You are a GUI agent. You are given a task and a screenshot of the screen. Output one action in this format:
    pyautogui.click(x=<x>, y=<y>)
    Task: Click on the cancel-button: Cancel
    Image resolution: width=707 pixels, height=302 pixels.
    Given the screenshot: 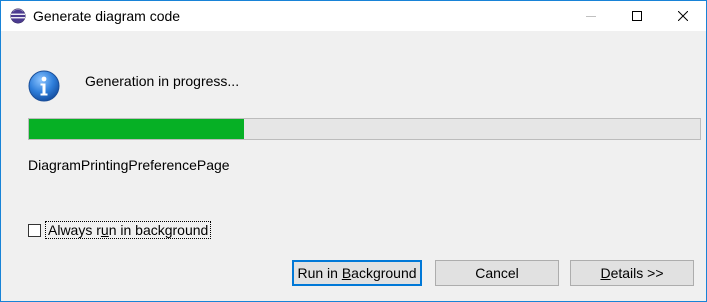 What is the action you would take?
    pyautogui.click(x=497, y=273)
    